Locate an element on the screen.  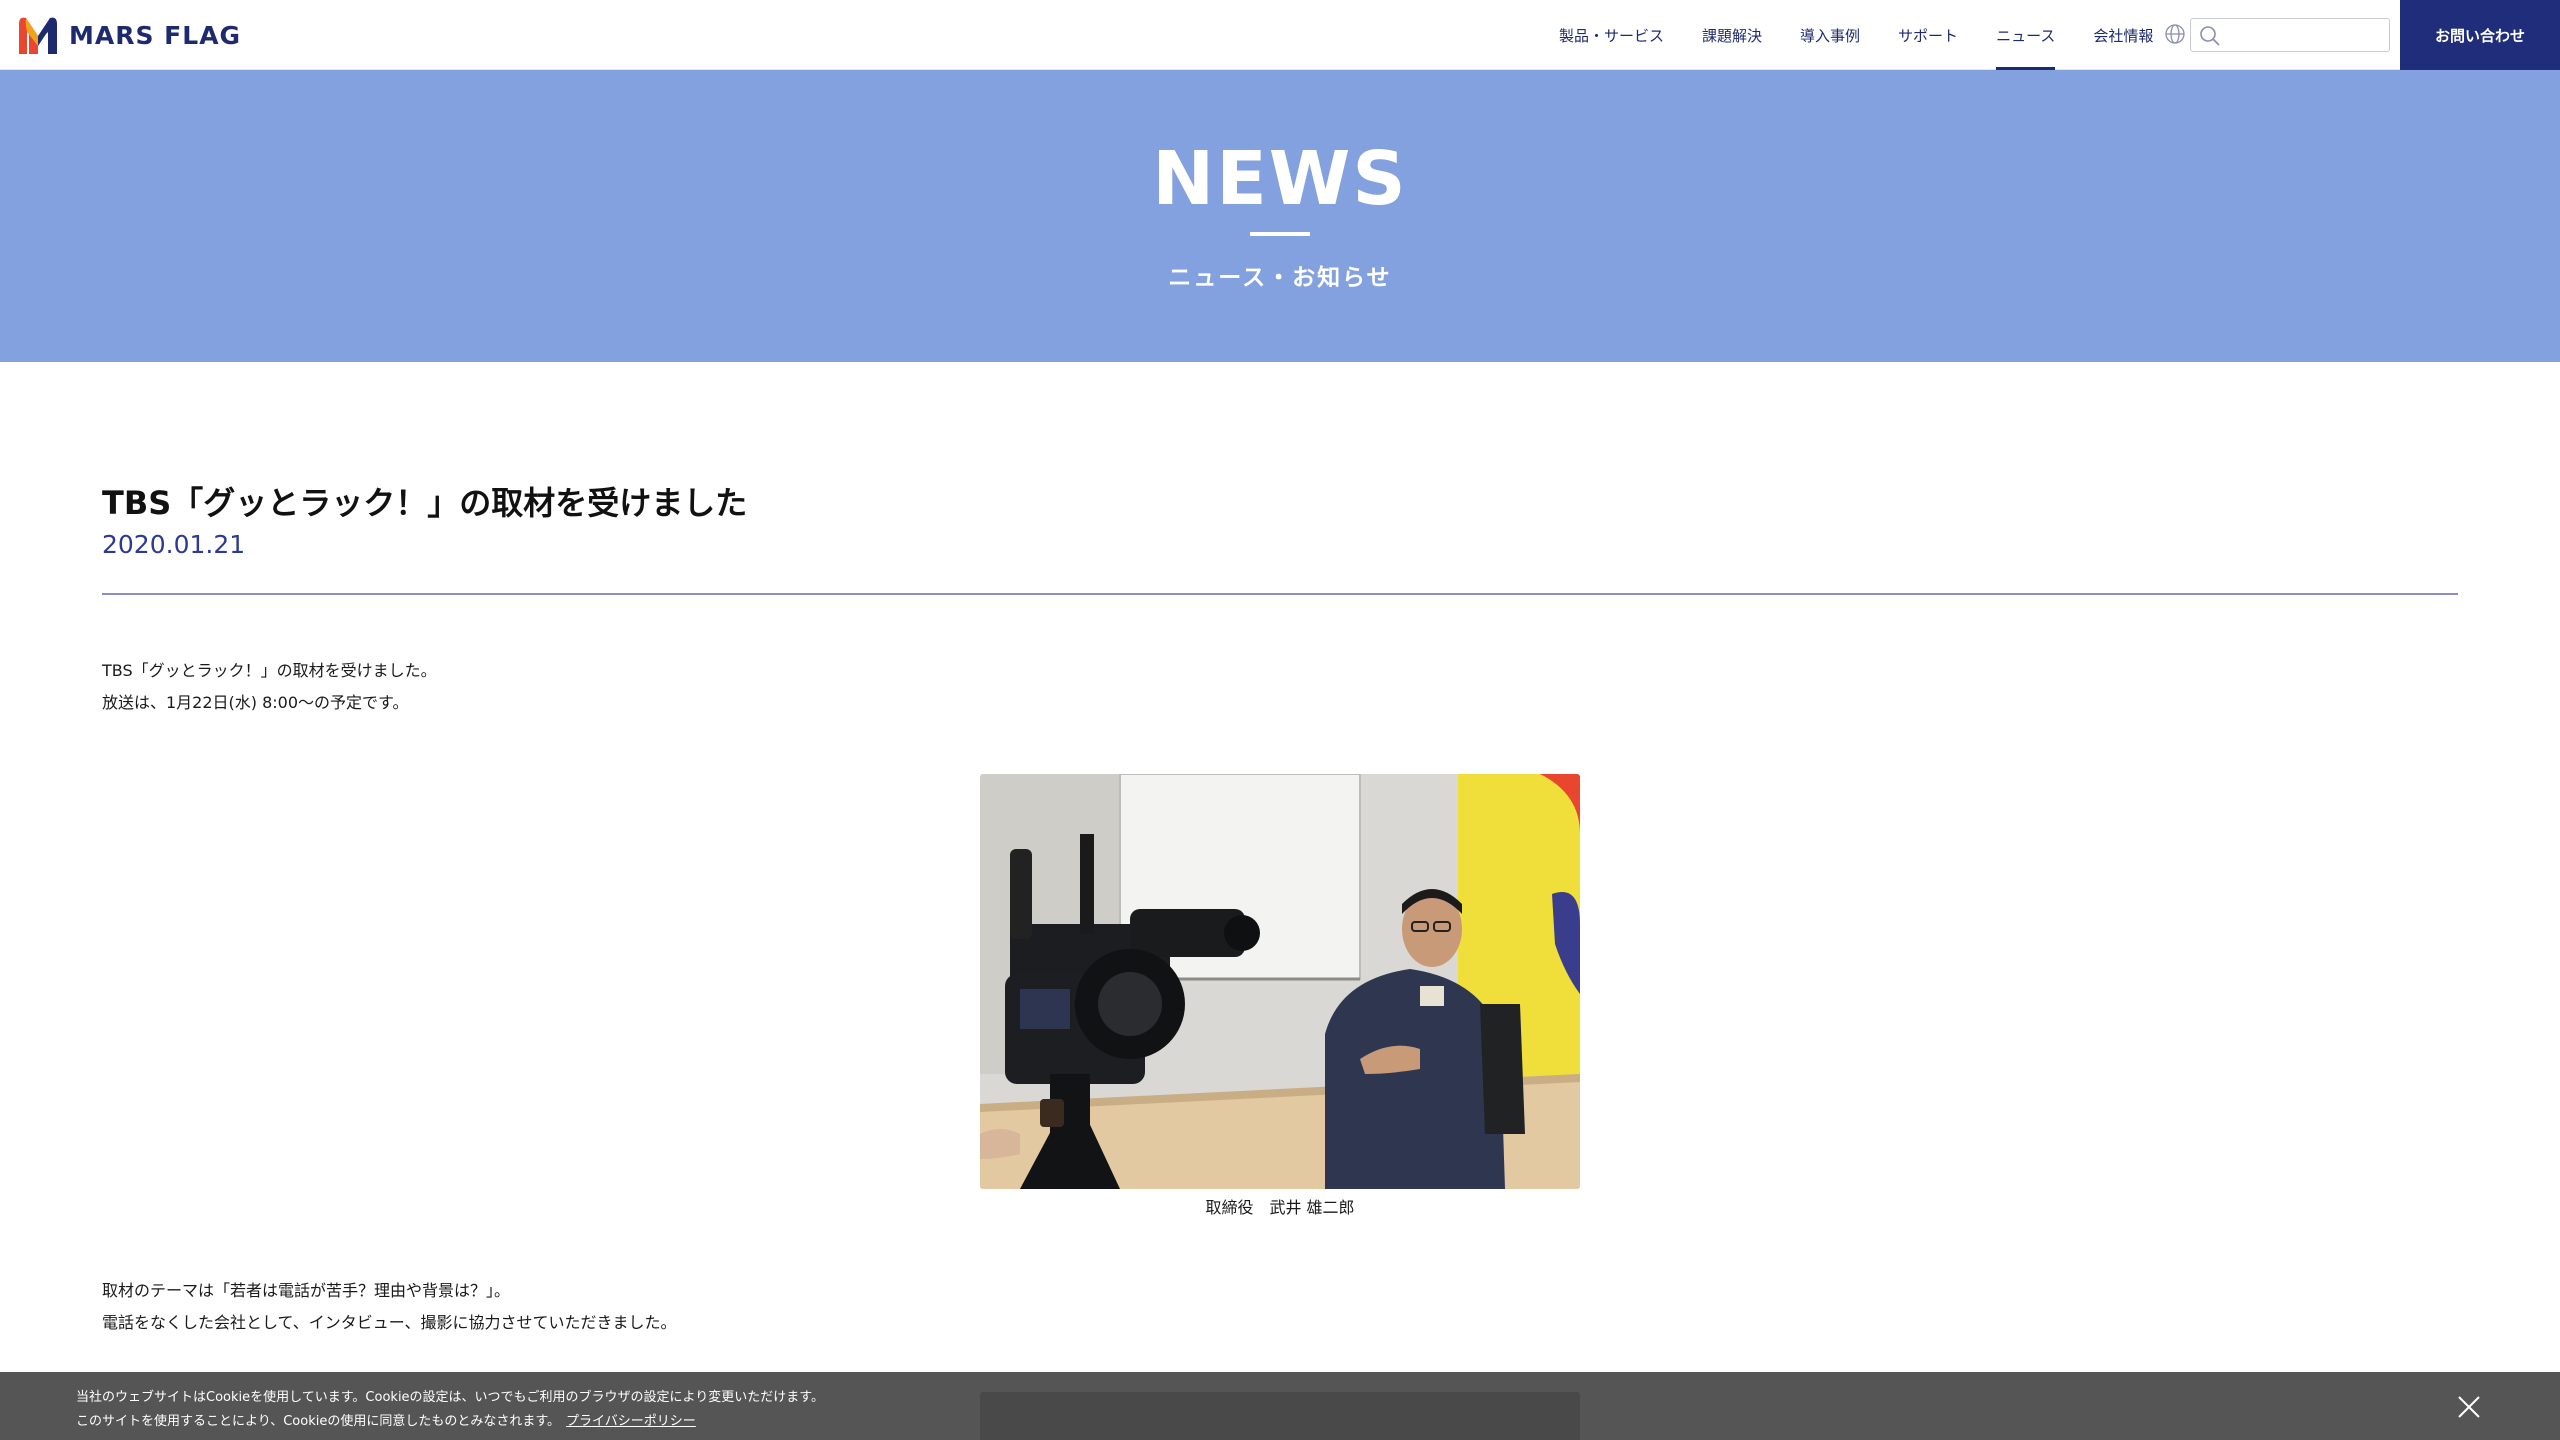
article-intro-line: TBS「グッとラック！」の取材を受けました。 is located at coordinates (269, 670).